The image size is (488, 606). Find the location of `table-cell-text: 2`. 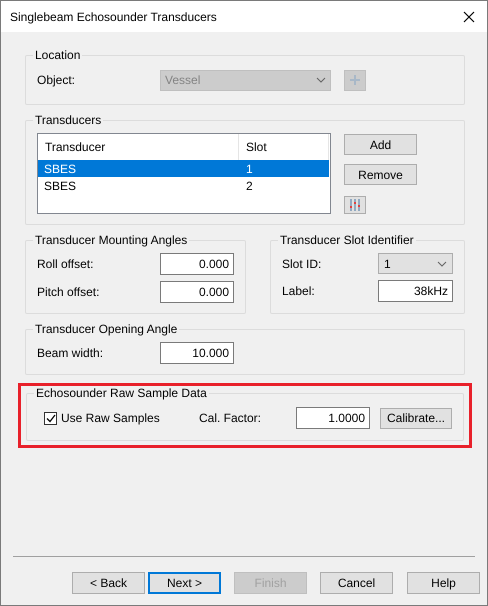

table-cell-text: 2 is located at coordinates (249, 186).